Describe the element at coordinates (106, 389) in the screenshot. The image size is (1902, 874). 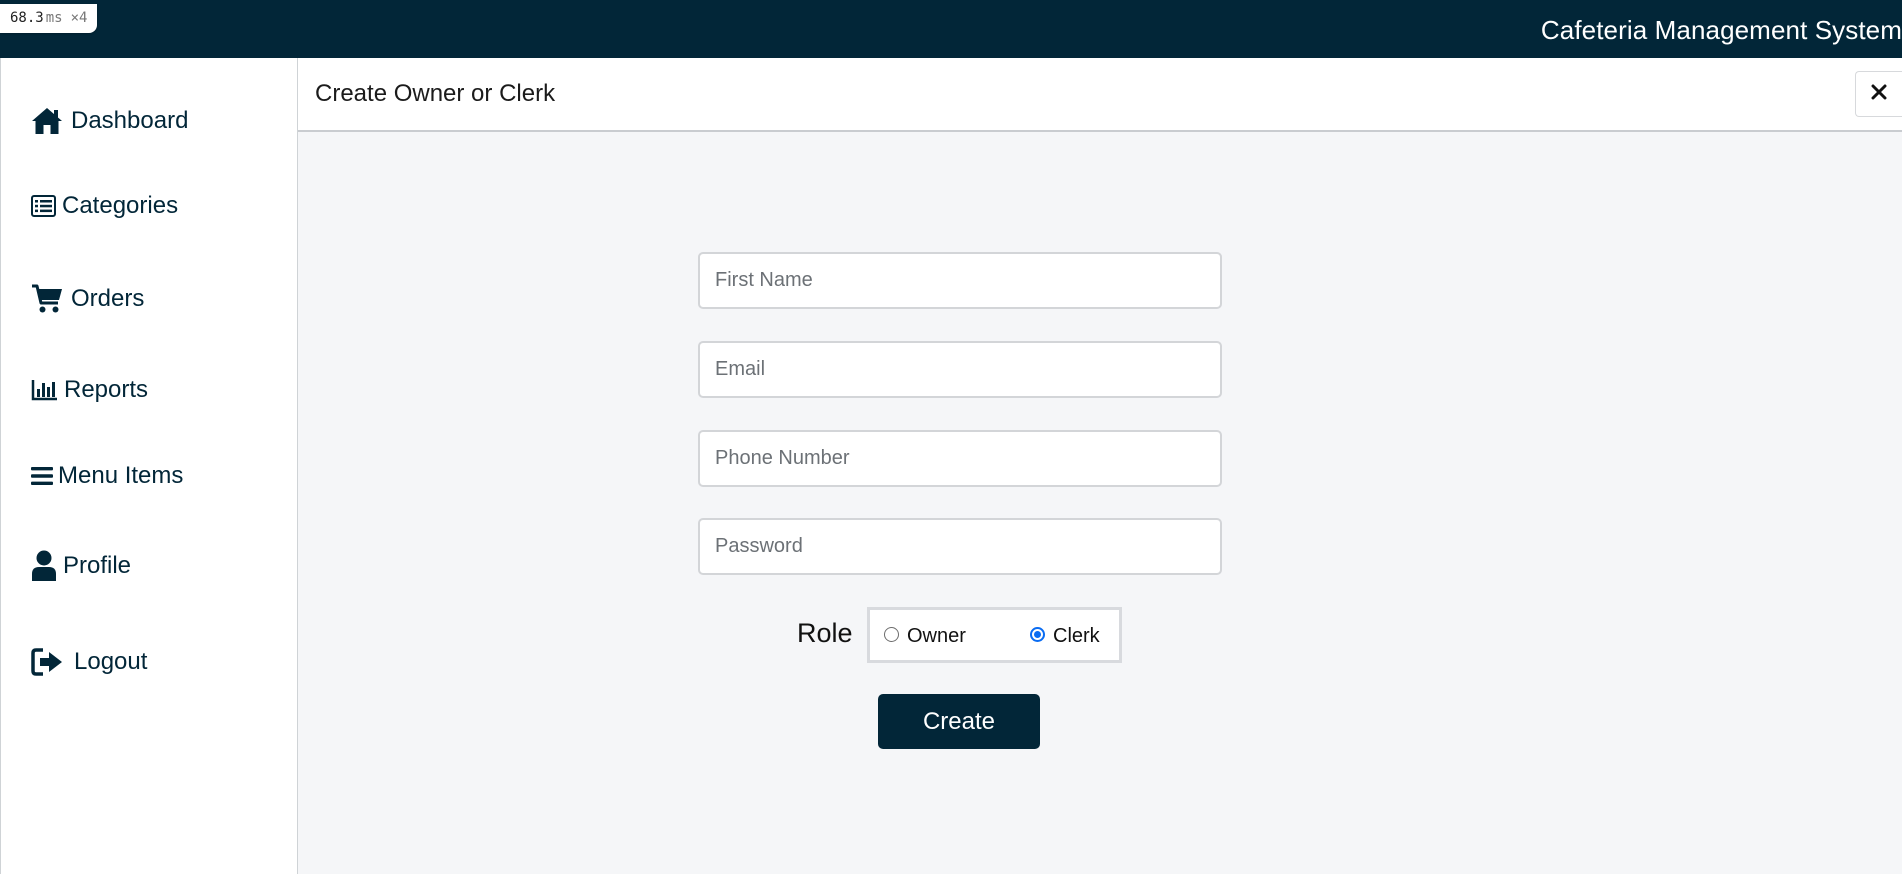
I see `sidebar-item-label: Reports` at that location.